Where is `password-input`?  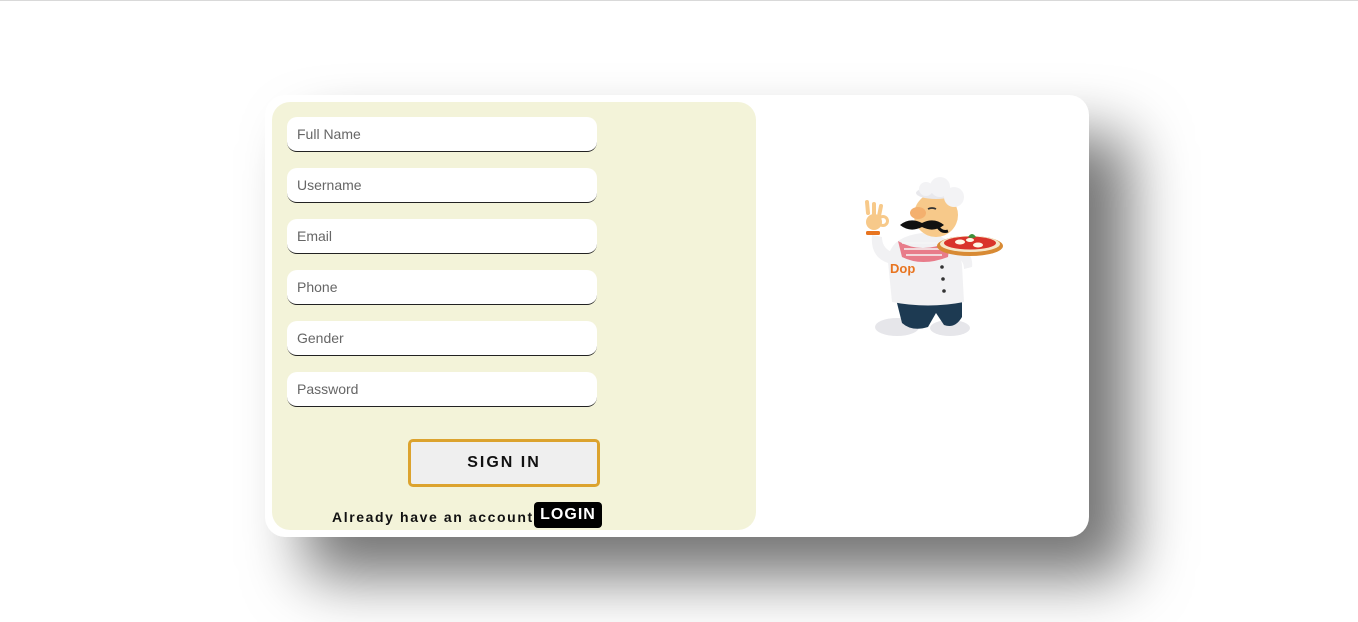
password-input is located at coordinates (442, 389).